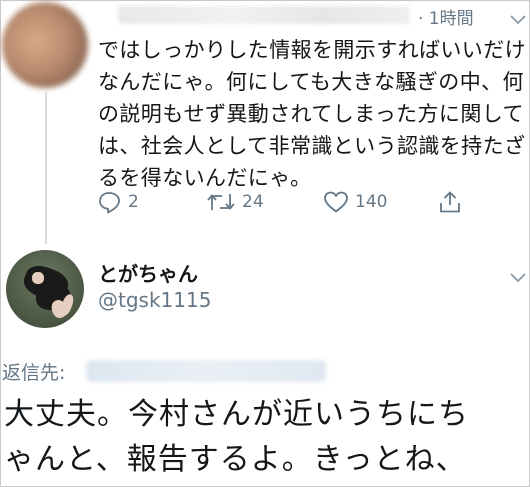 The width and height of the screenshot is (530, 487). Describe the element at coordinates (206, 371) in the screenshot. I see `reply-to-mentions-blurred` at that location.